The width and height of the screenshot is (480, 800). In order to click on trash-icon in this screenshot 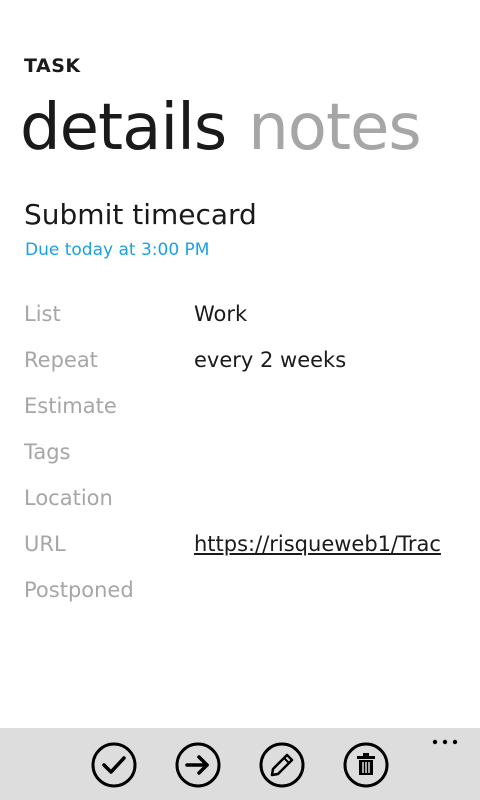, I will do `click(366, 765)`.